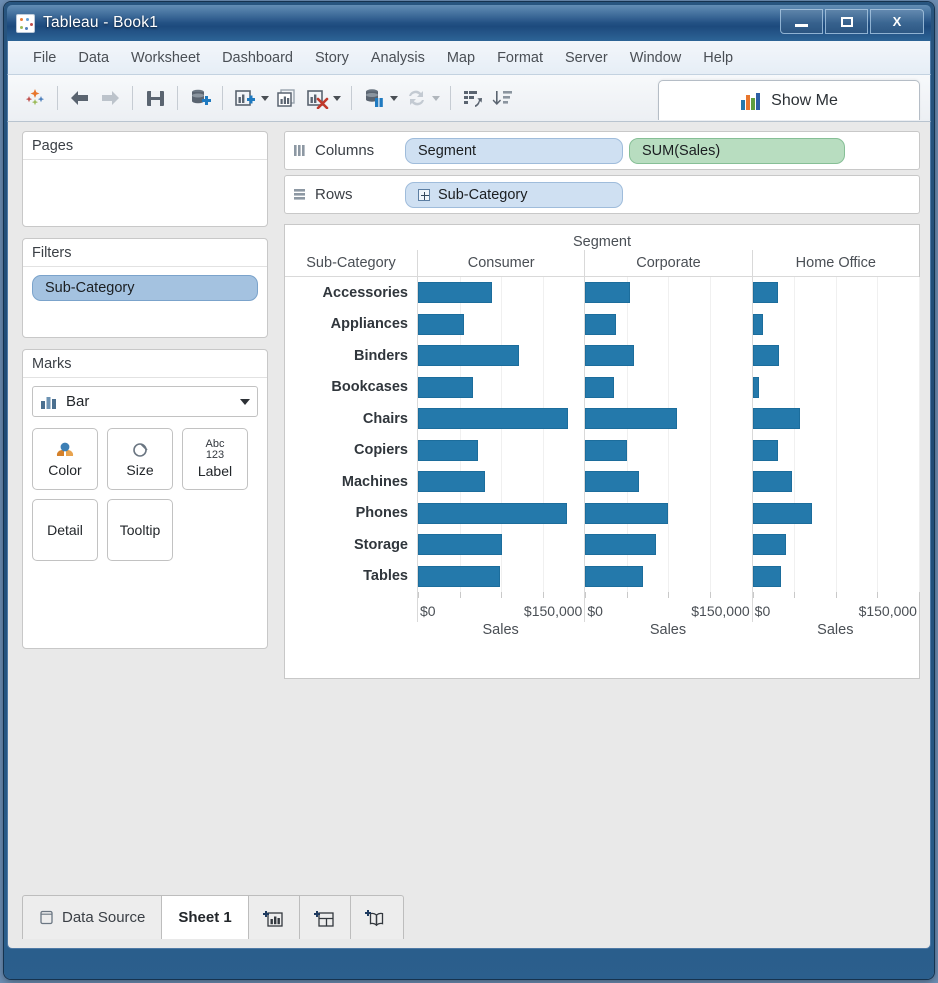 The width and height of the screenshot is (938, 983). What do you see at coordinates (769, 545) in the screenshot?
I see `bar-home-office-storage` at bounding box center [769, 545].